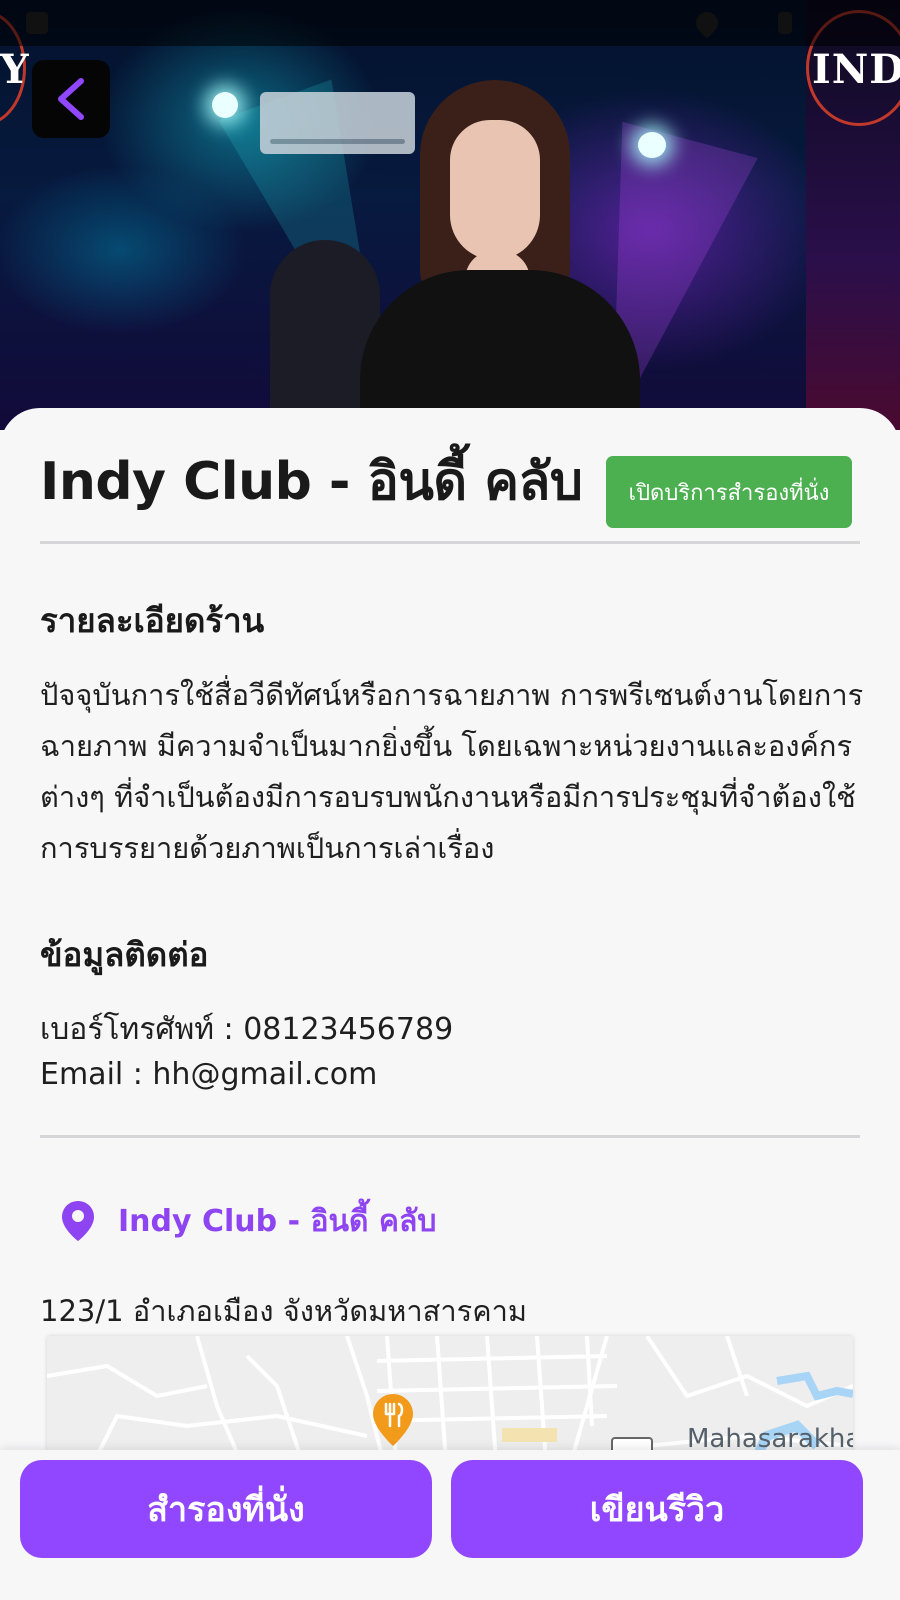 The width and height of the screenshot is (900, 1600). I want to click on location-link: Indy Club - อินดี้ คลับ, so click(248, 1221).